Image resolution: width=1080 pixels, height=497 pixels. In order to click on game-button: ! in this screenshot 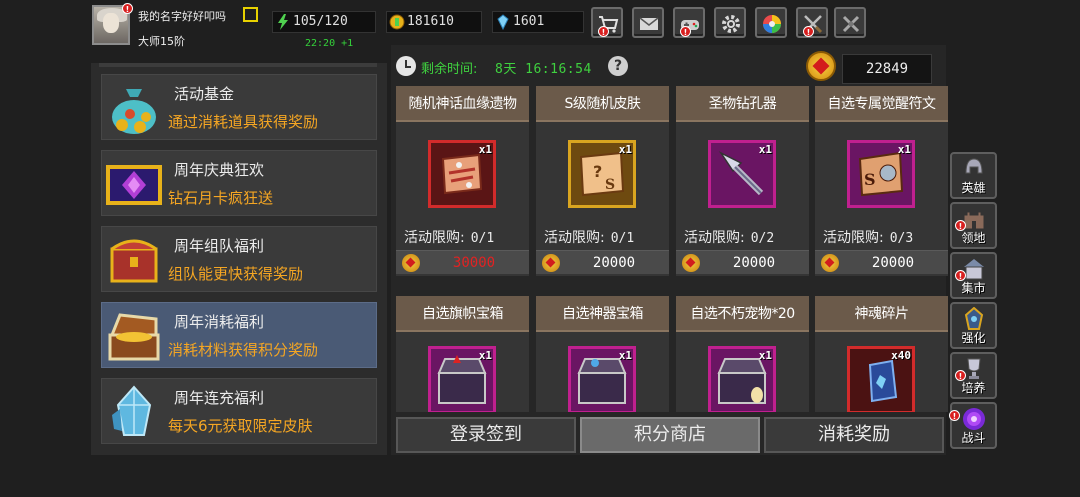, I will do `click(689, 22)`.